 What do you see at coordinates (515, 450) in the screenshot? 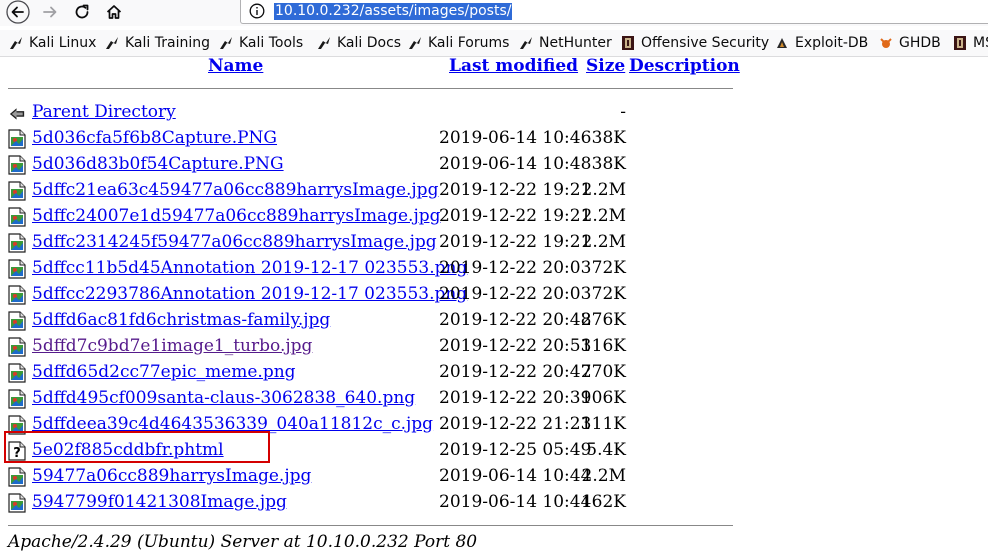
I see `file-modified: 2019-12-25 05:49` at bounding box center [515, 450].